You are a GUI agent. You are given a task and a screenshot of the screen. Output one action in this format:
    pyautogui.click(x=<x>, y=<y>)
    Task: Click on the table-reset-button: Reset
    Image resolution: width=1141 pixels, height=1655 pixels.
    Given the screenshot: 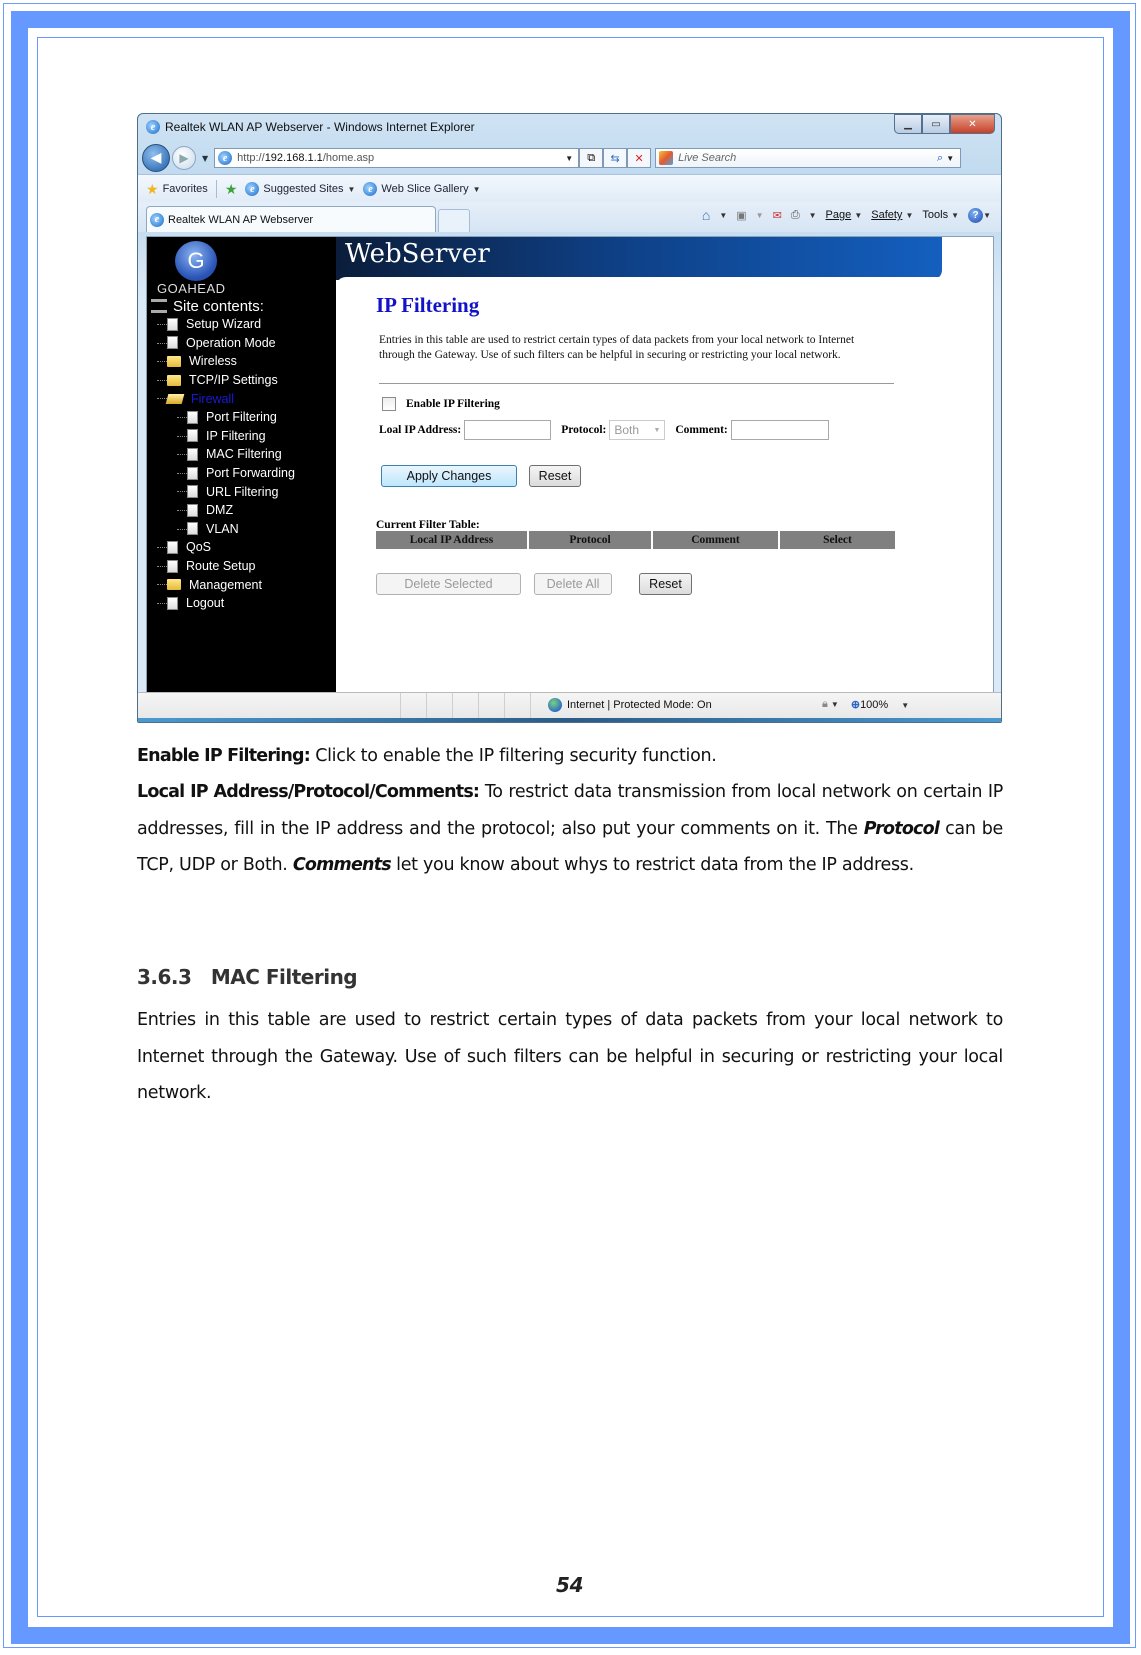 What is the action you would take?
    pyautogui.click(x=665, y=584)
    